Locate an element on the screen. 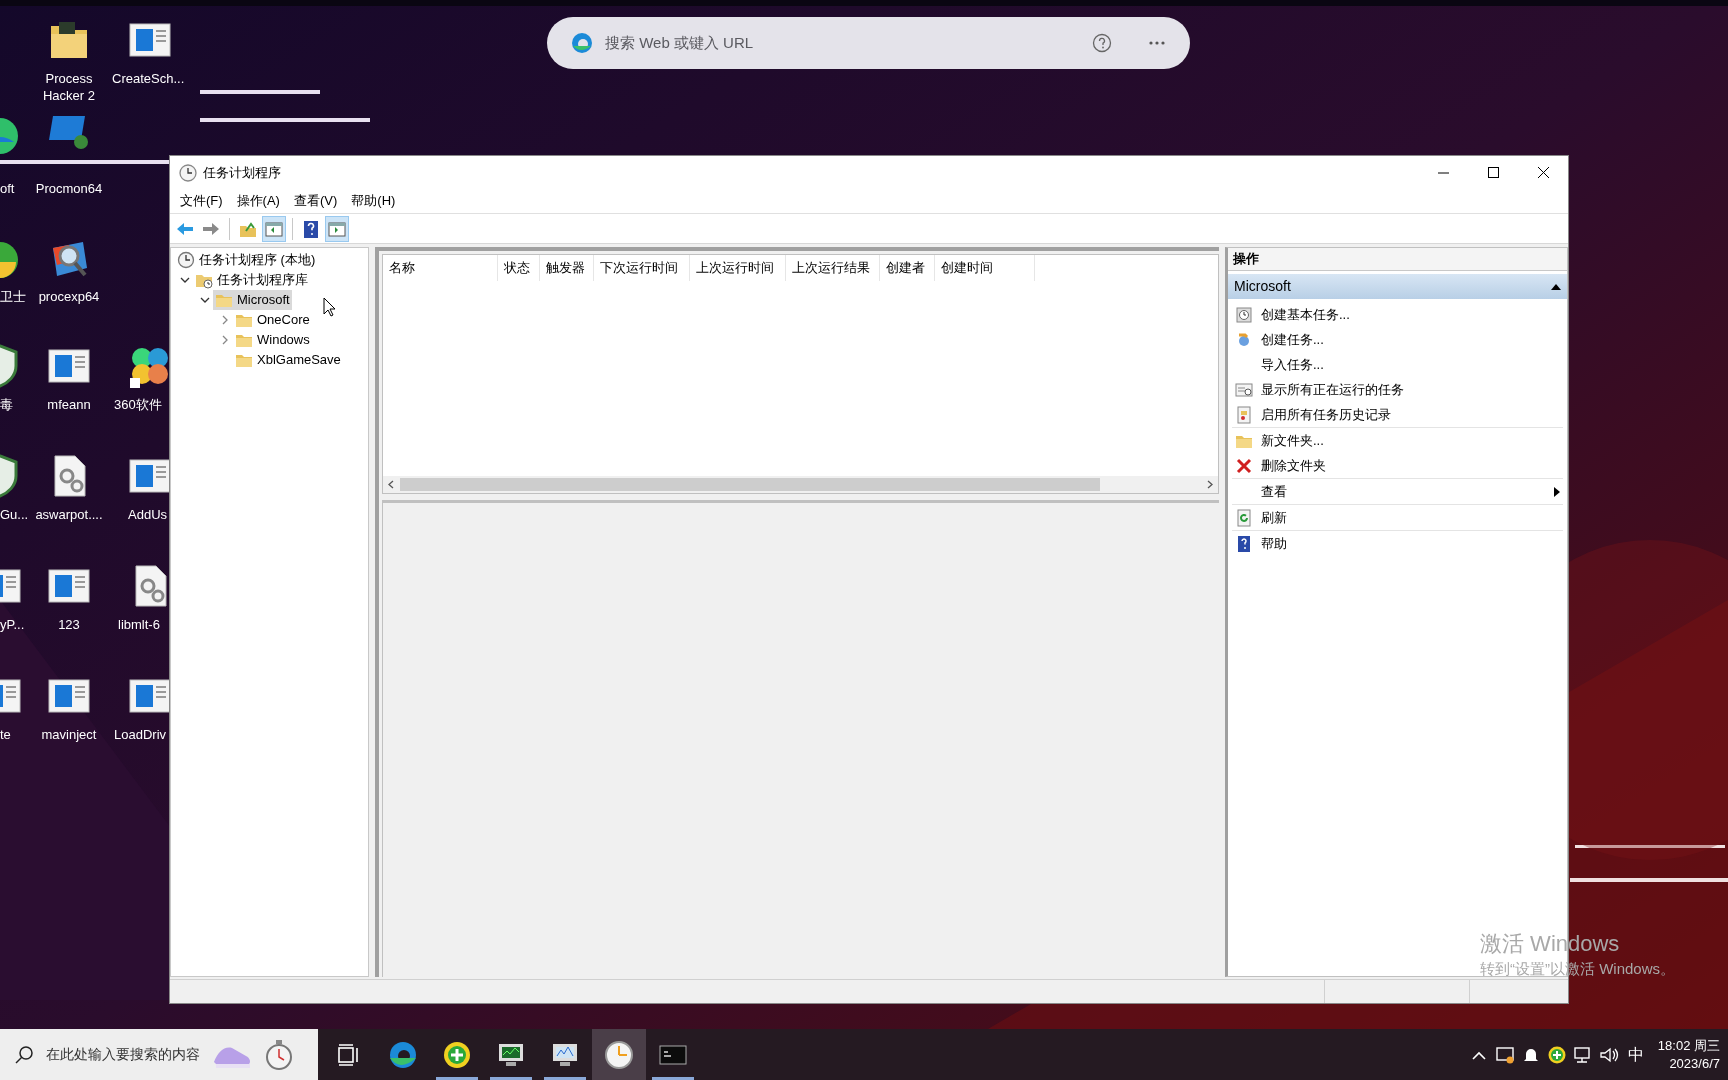 This screenshot has width=1728, height=1080. desktop-icon-label: 360软件 is located at coordinates (138, 404).